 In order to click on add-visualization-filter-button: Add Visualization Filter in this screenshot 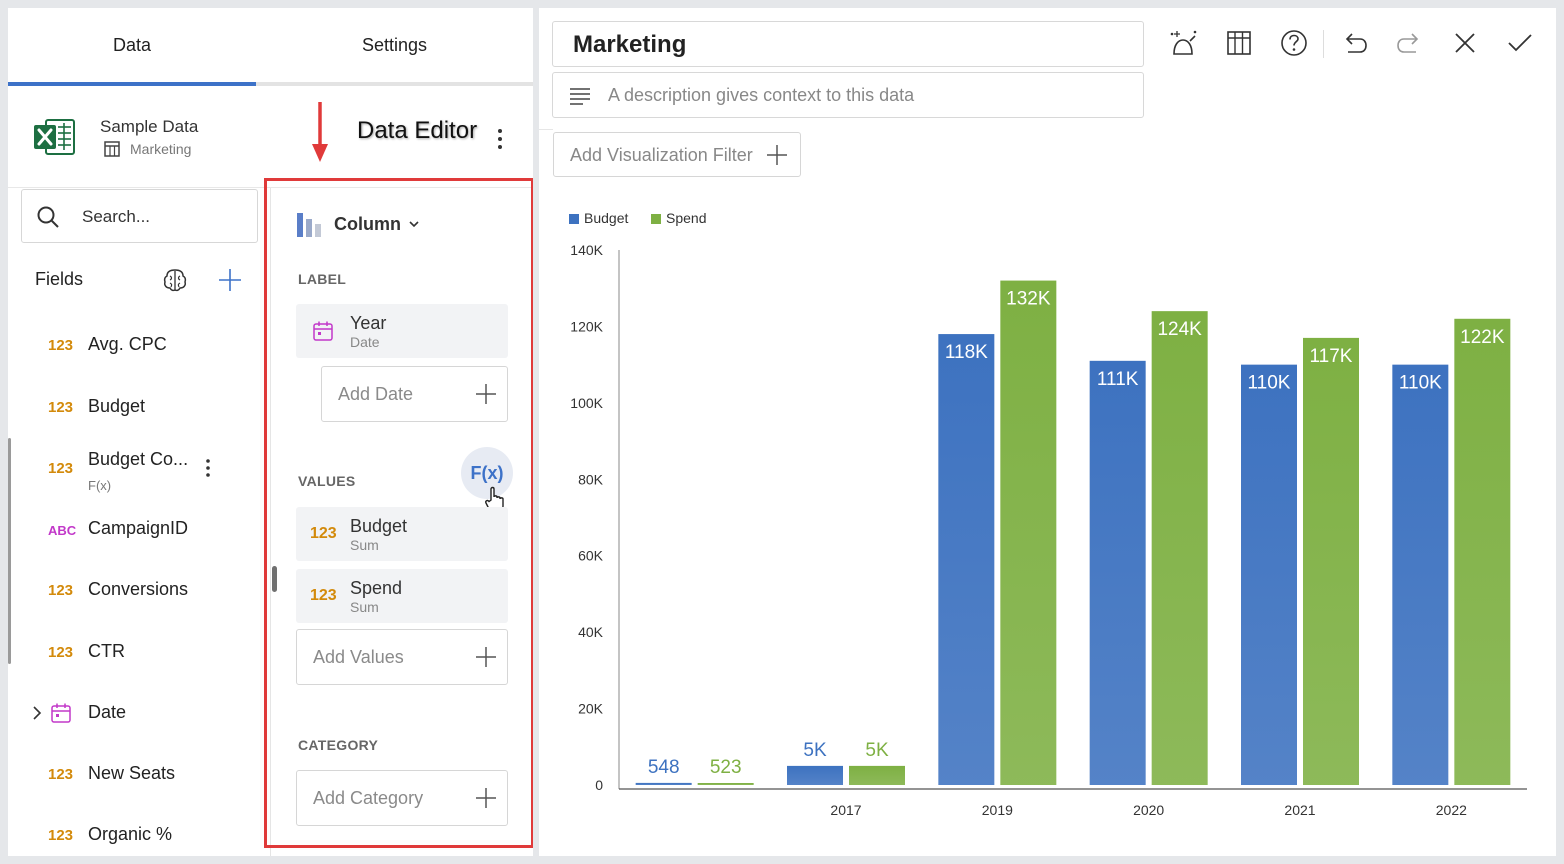, I will do `click(677, 154)`.